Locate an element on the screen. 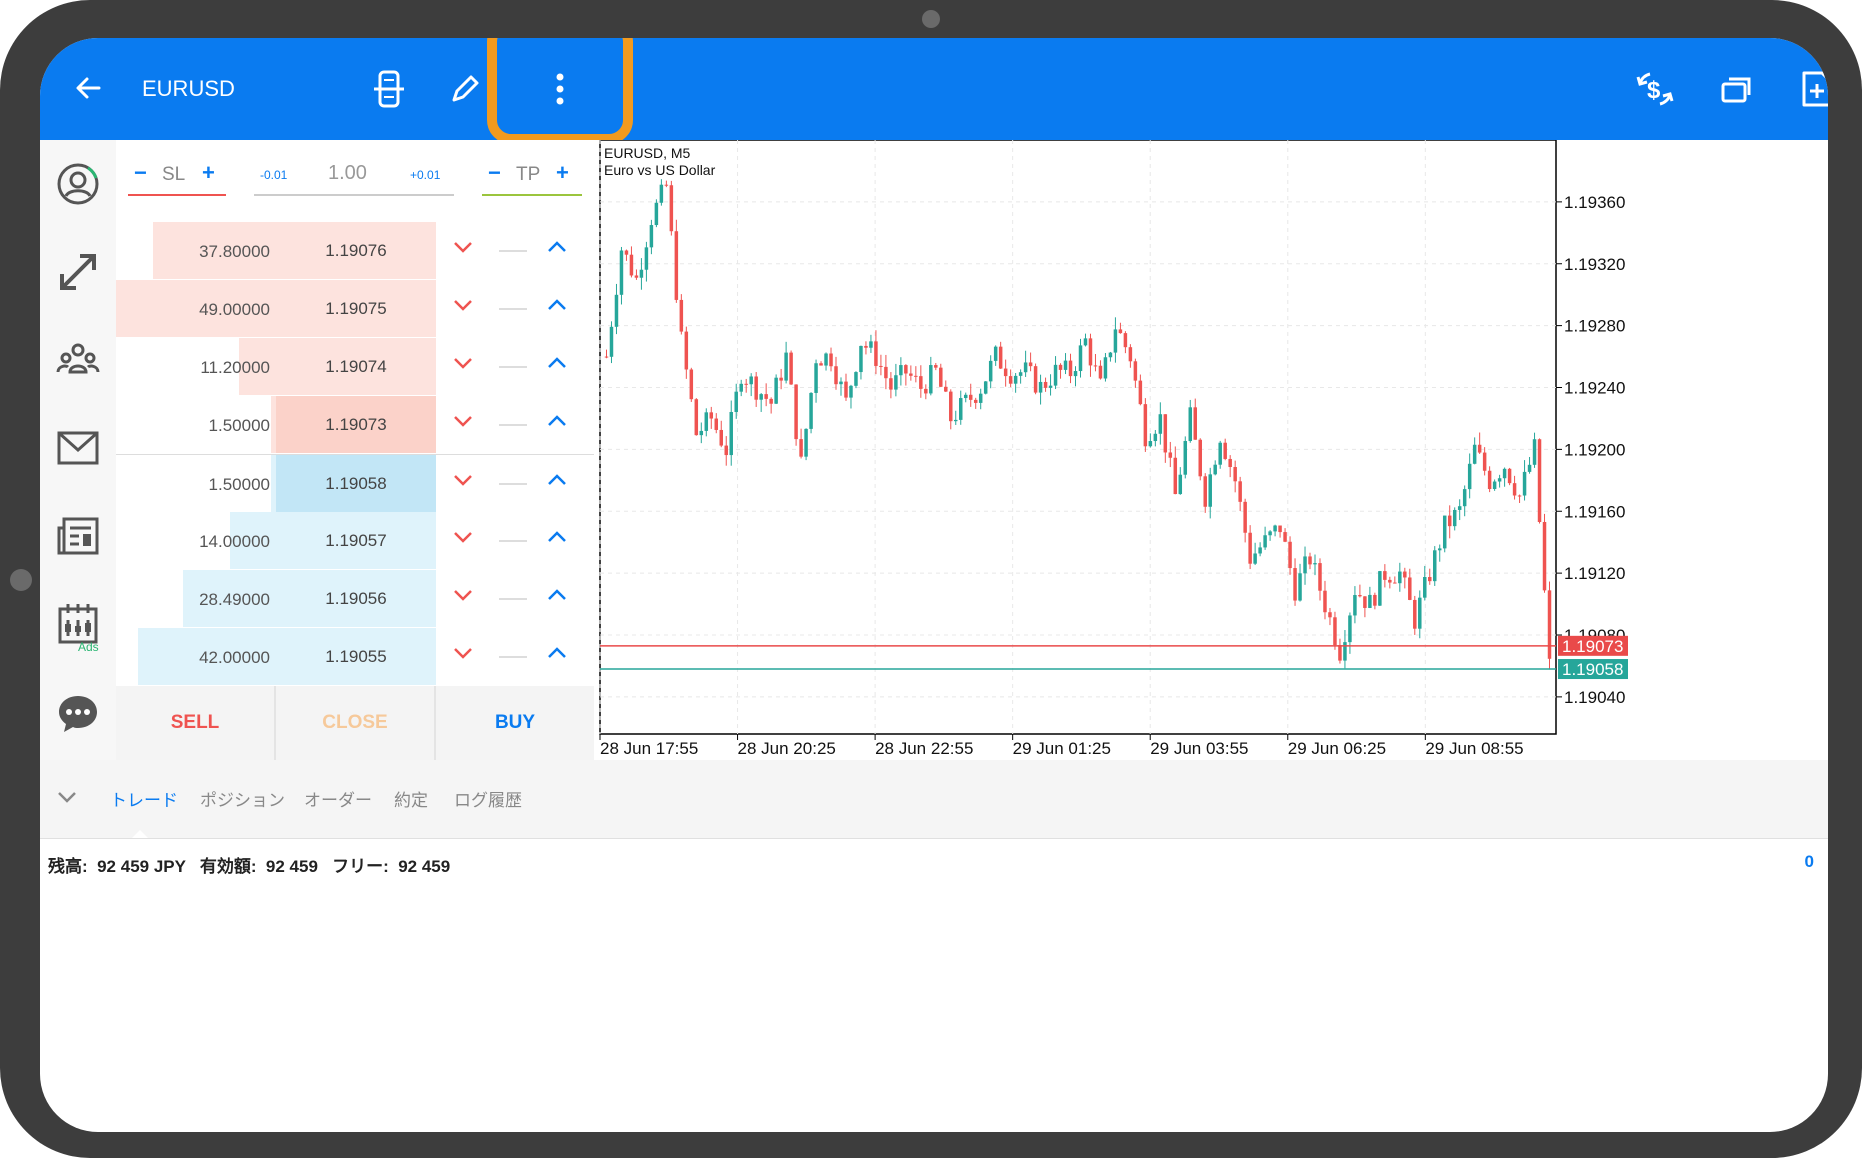 The image size is (1862, 1158). tab-indicator is located at coordinates (140, 834).